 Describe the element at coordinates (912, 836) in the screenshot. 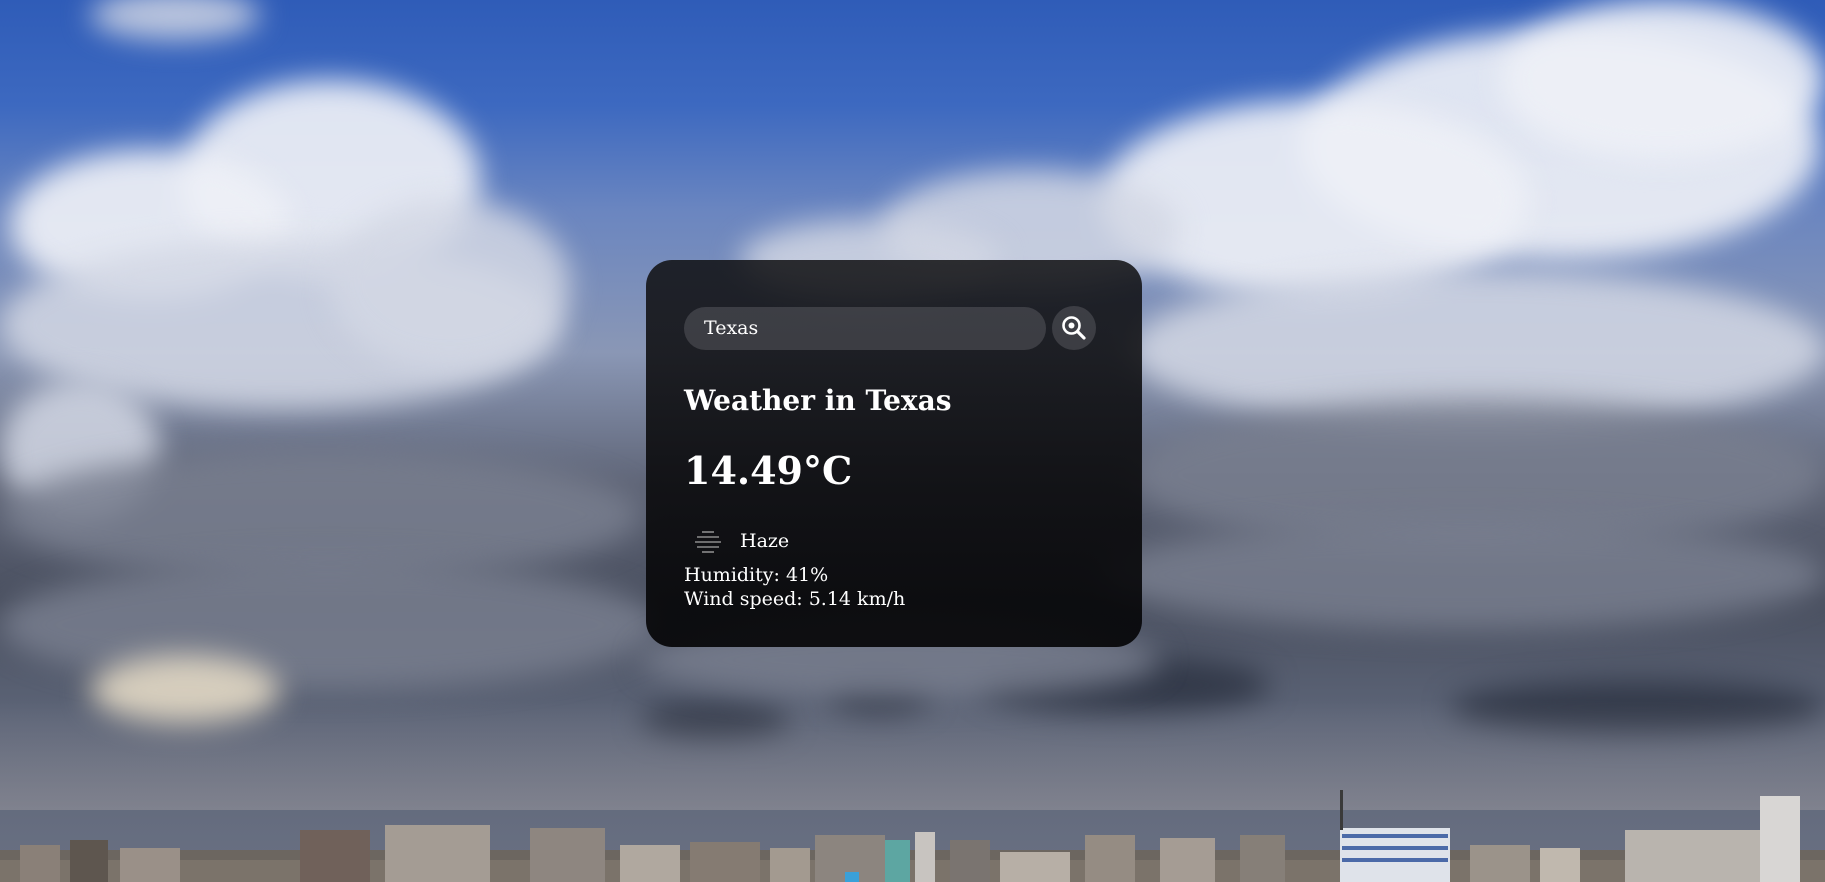

I see `city-skyline-illustration` at that location.